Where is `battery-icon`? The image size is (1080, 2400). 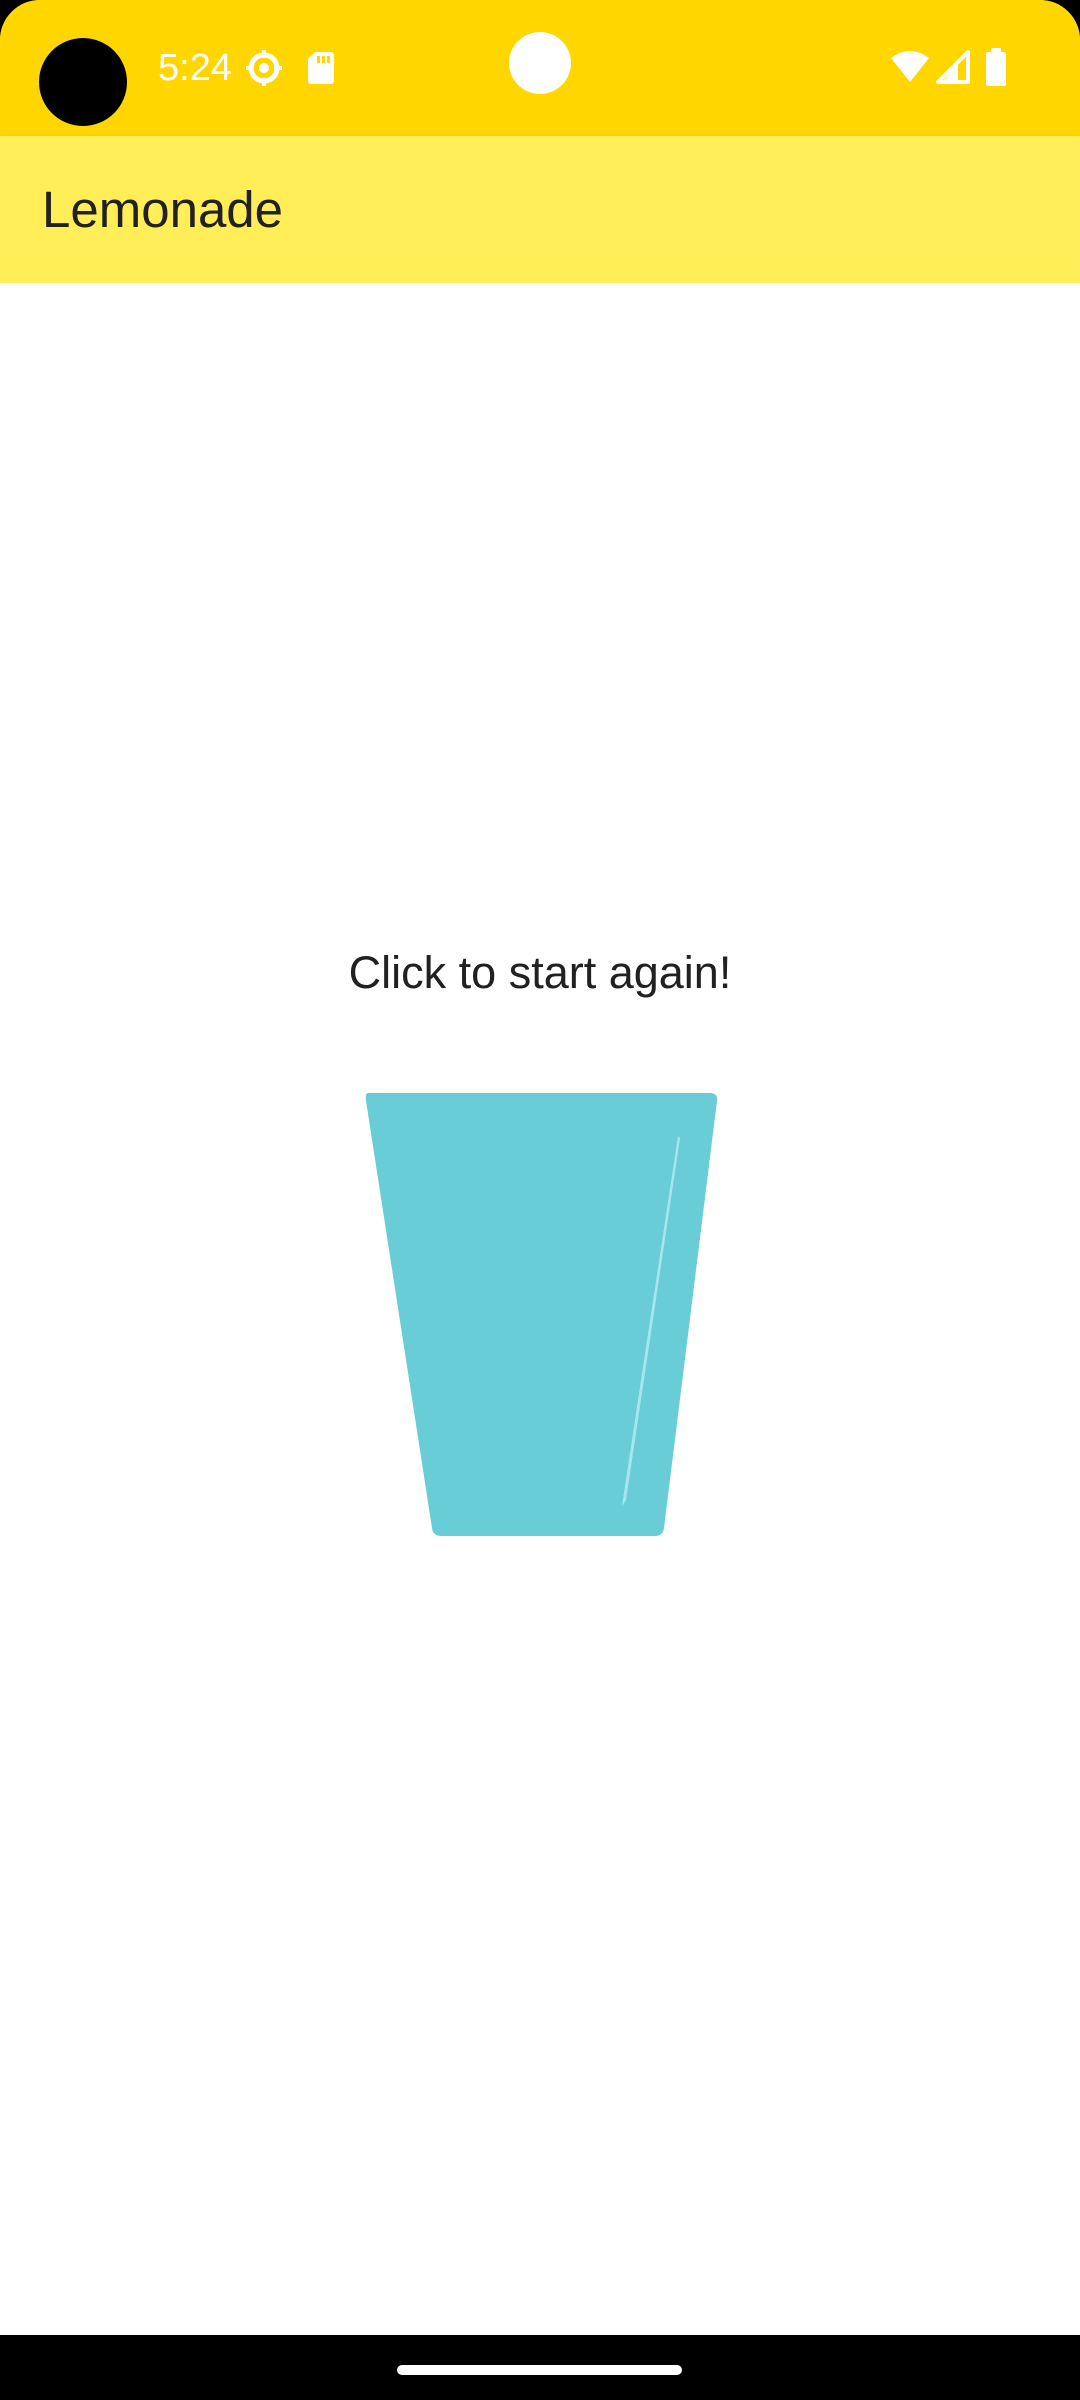
battery-icon is located at coordinates (996, 69).